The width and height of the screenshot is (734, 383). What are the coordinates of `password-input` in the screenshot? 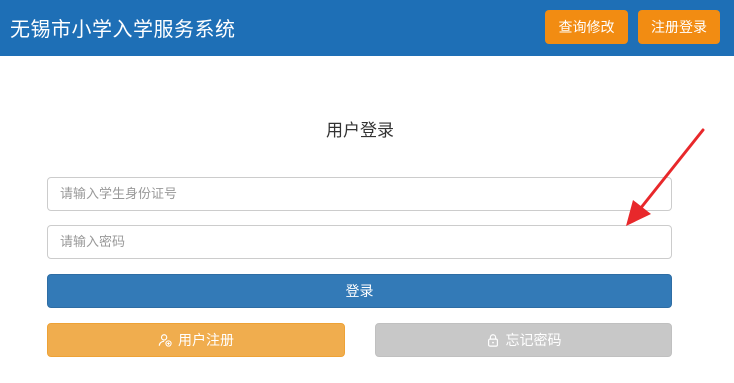 It's located at (359, 242).